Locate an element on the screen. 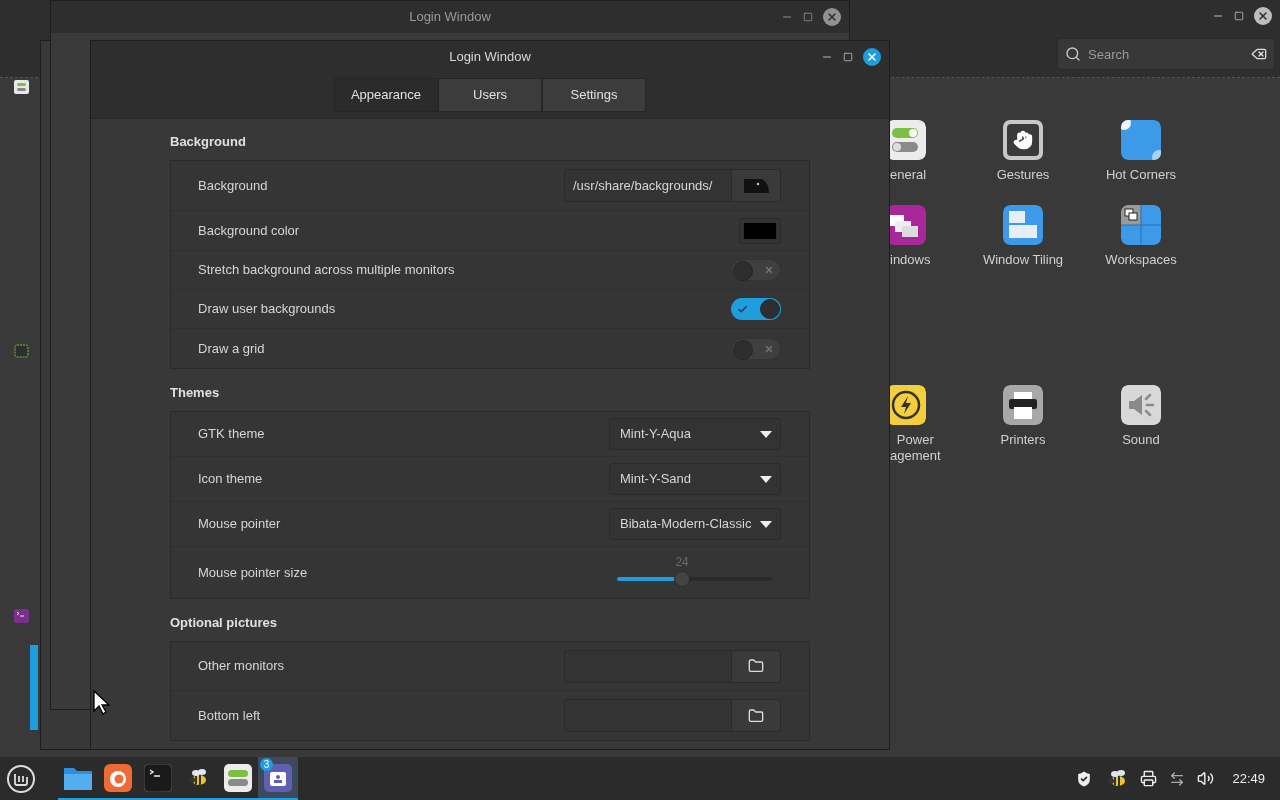  setting-label: Sound is located at coordinates (1141, 440).